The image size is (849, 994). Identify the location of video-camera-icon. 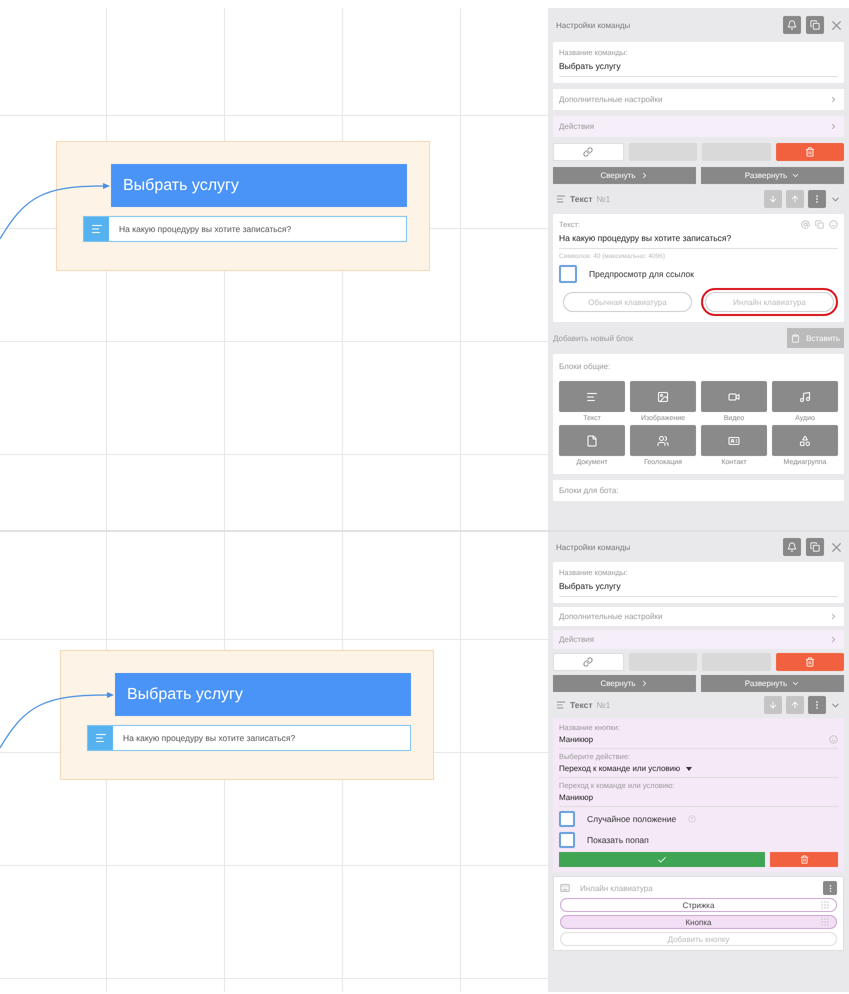
(734, 396).